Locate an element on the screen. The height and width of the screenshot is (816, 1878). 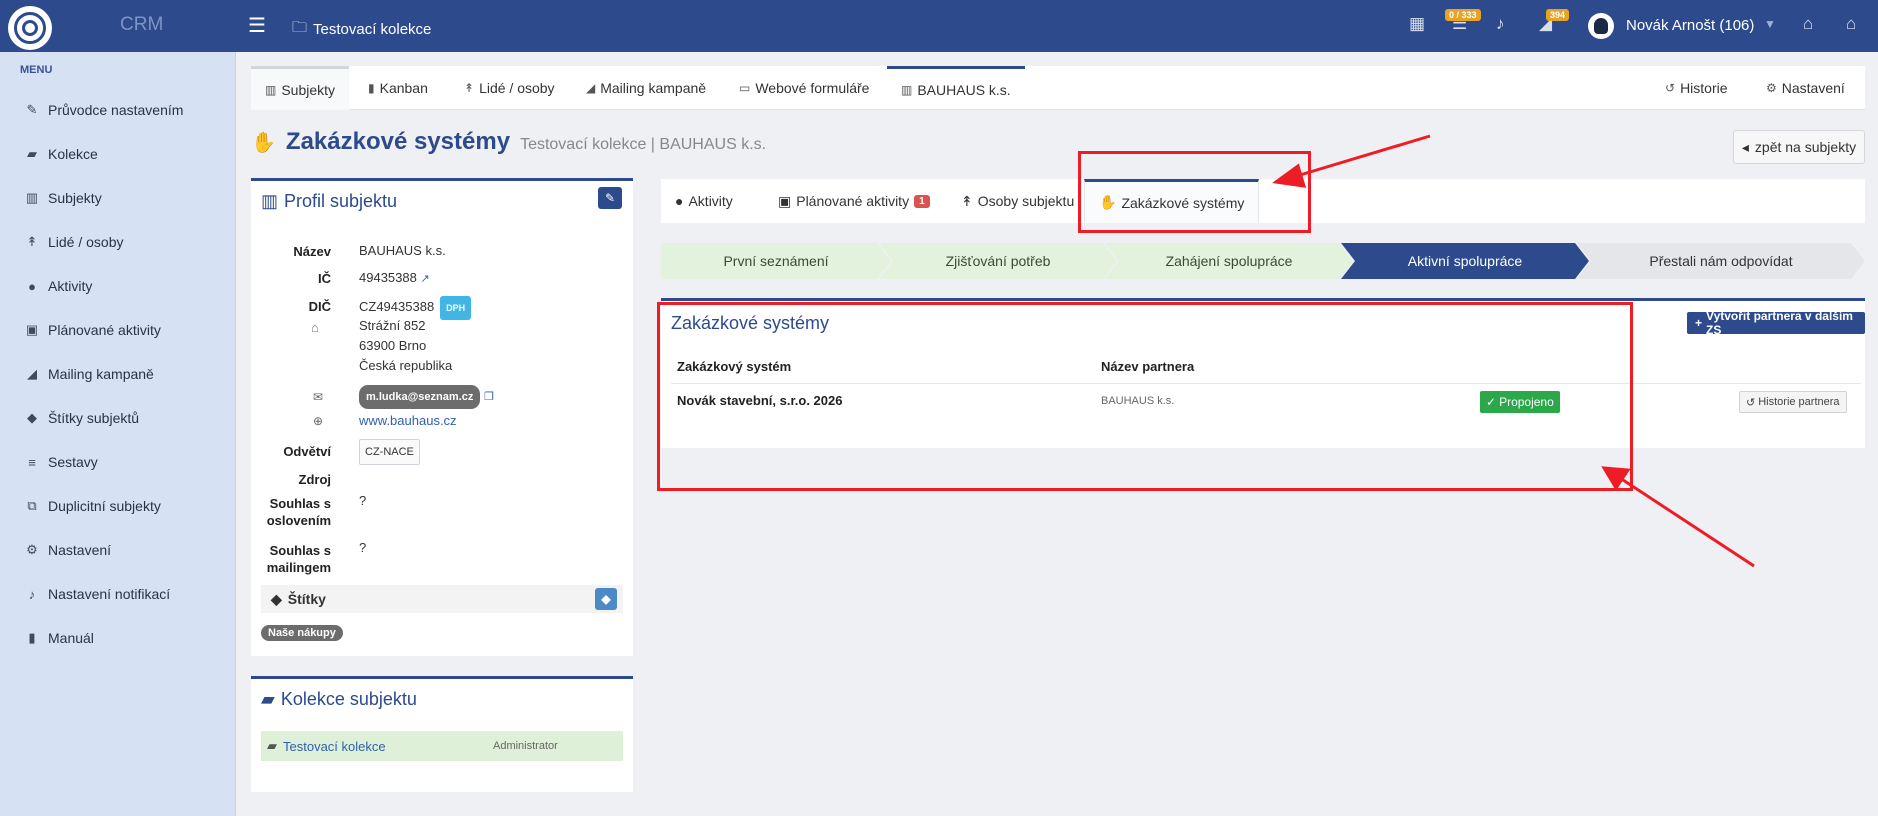
tasks-badge: 0 / 333 is located at coordinates (1463, 15).